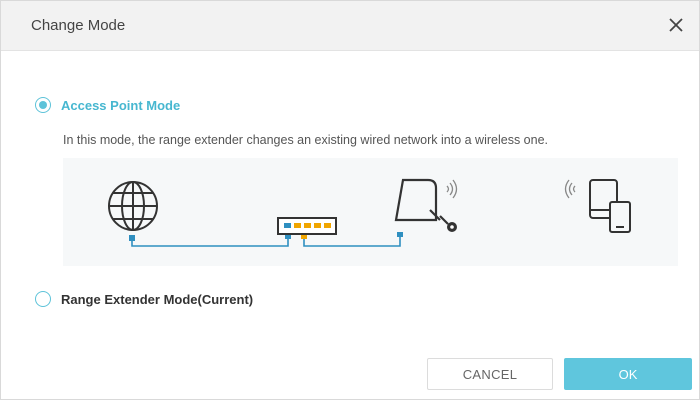 Image resolution: width=700 pixels, height=400 pixels. I want to click on range-extender-mode-radio, so click(43, 299).